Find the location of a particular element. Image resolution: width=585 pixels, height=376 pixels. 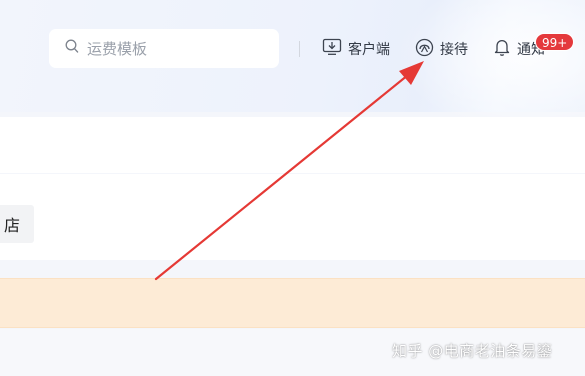

watermark-text: 知乎 @电商老油条易鎏 is located at coordinates (472, 351).